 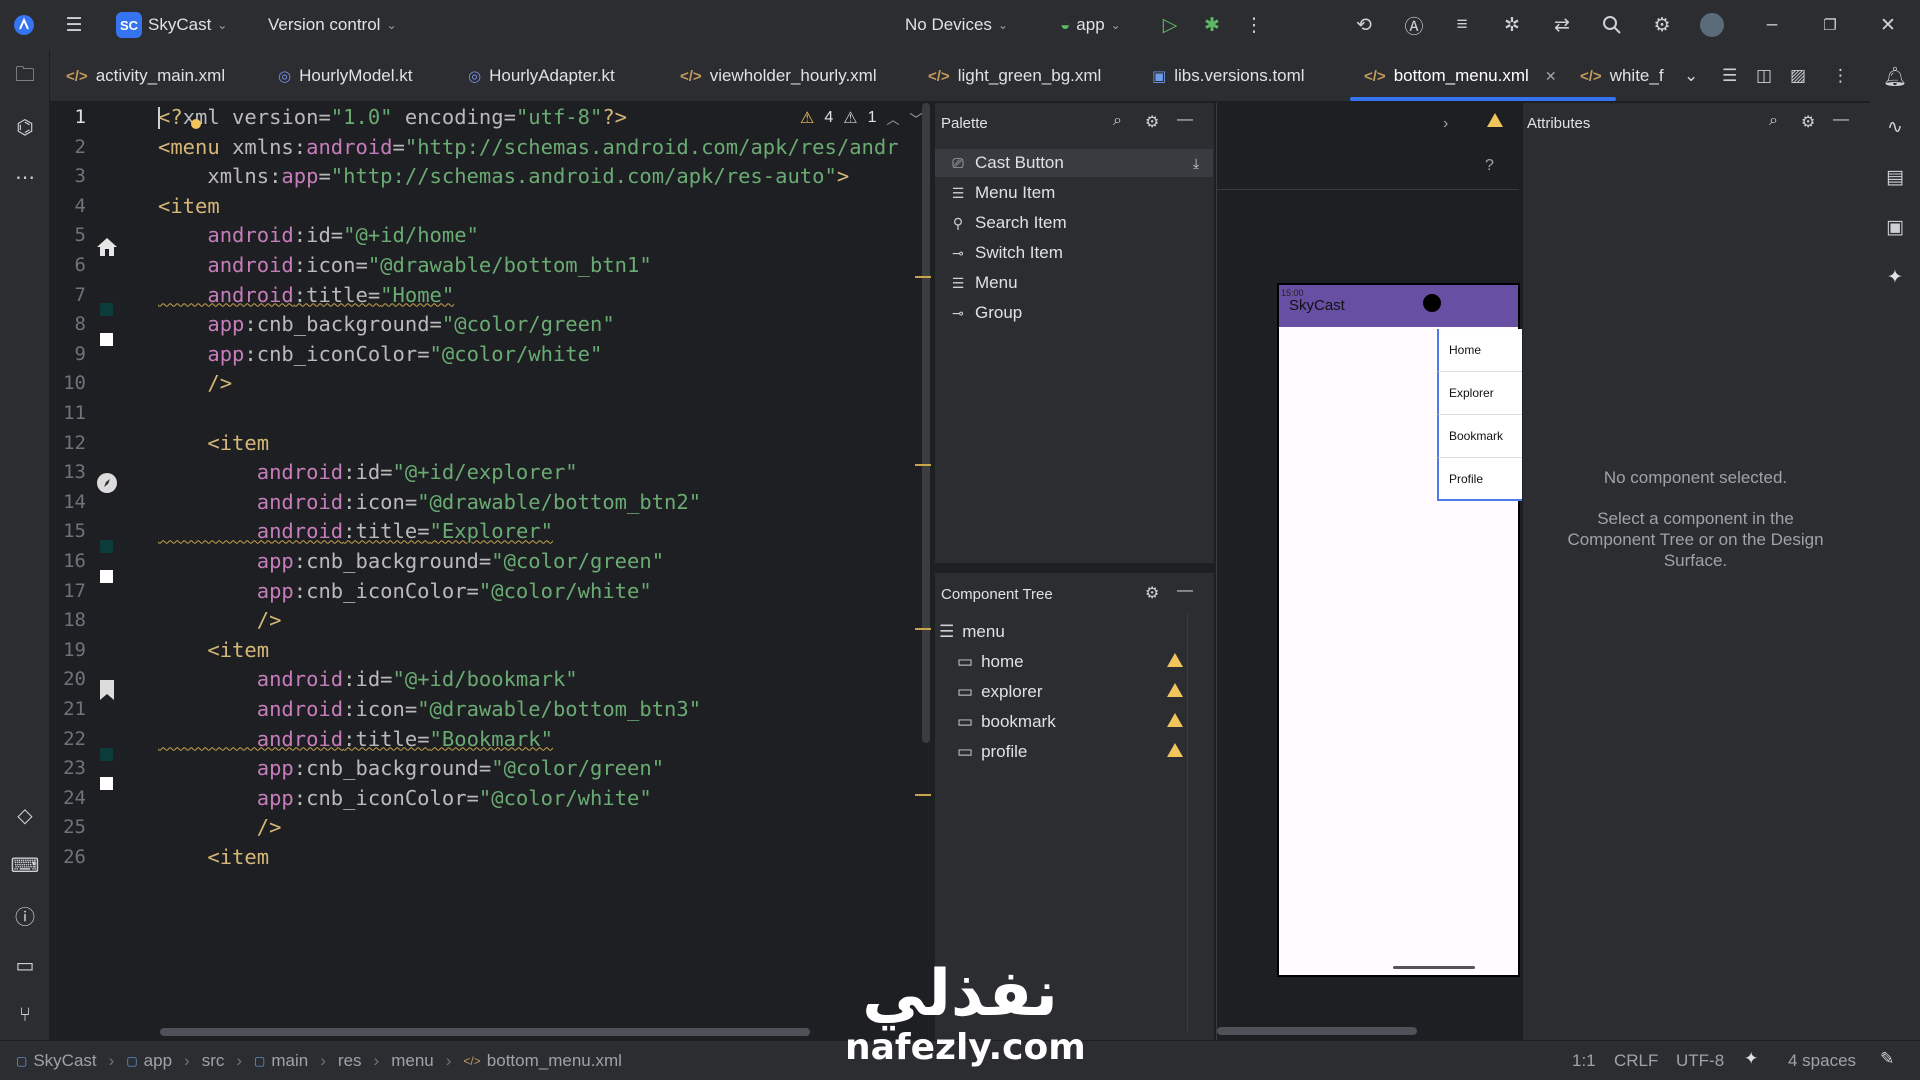 I want to click on running-devices-icon: ▣, so click(x=1895, y=227).